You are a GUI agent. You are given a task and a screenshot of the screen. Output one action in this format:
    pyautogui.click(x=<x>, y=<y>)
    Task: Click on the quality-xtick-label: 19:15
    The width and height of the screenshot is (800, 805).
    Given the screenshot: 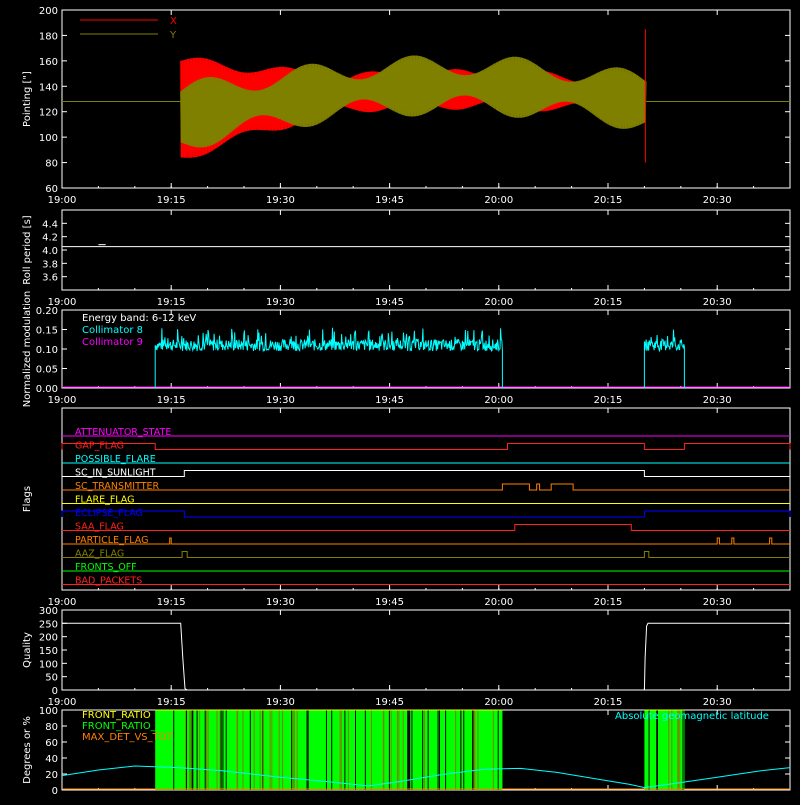 What is the action you would take?
    pyautogui.click(x=171, y=702)
    